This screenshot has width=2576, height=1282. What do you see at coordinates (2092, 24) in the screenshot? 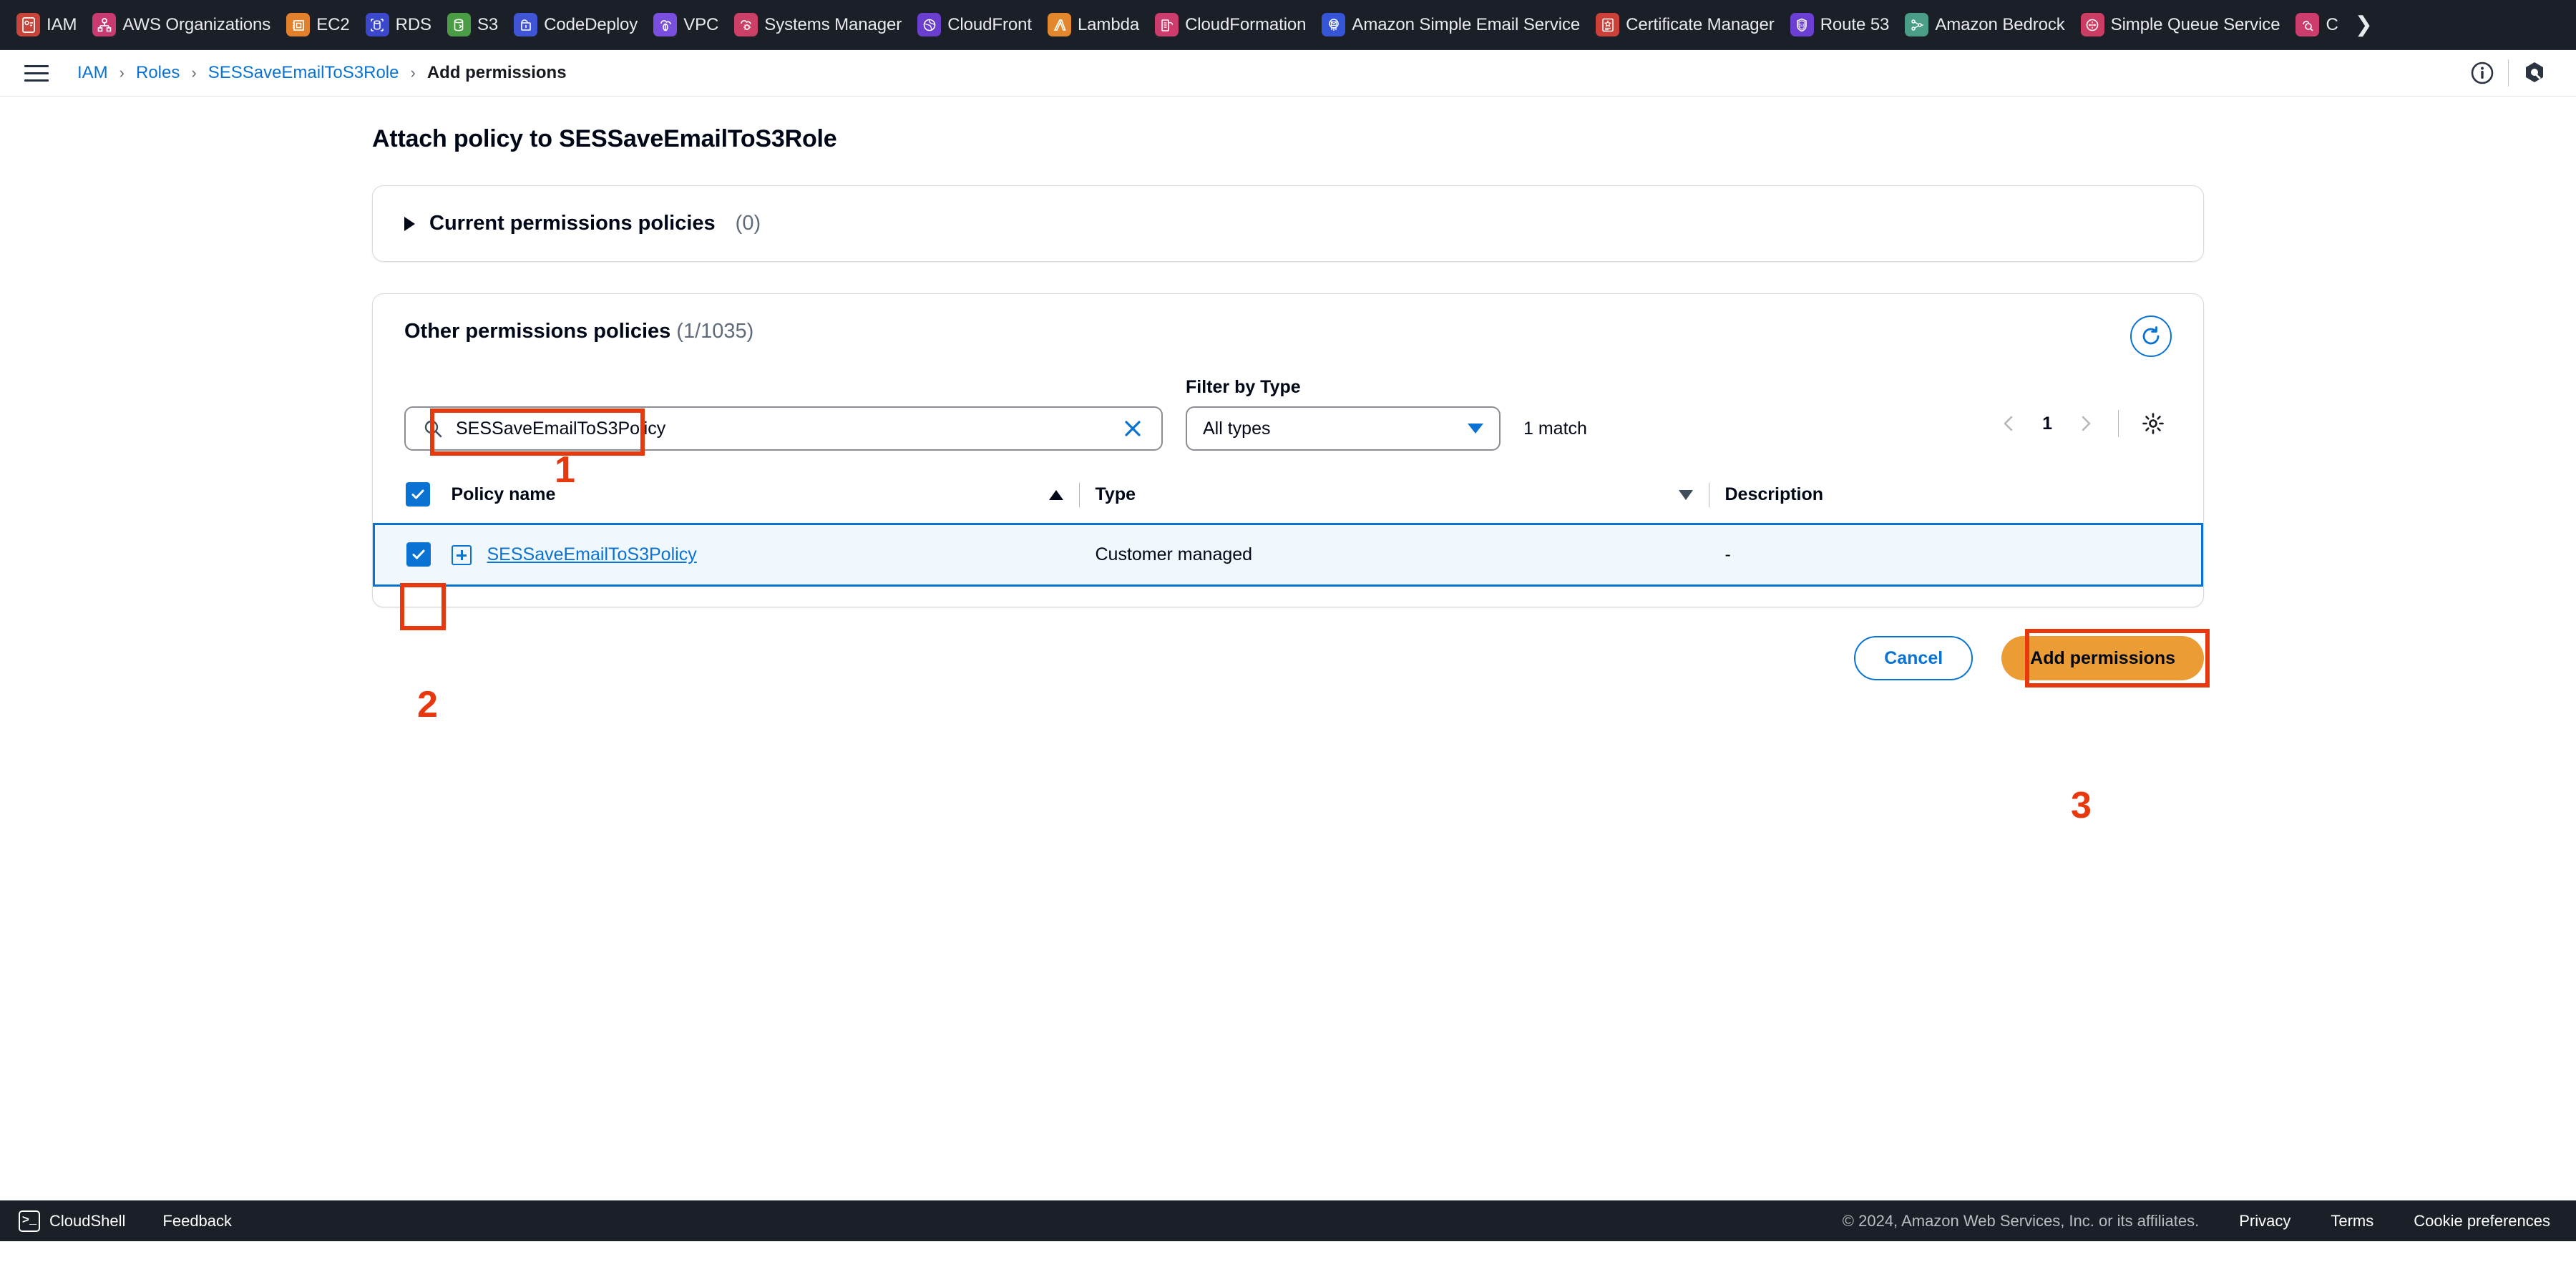
I see `sqs-icon` at bounding box center [2092, 24].